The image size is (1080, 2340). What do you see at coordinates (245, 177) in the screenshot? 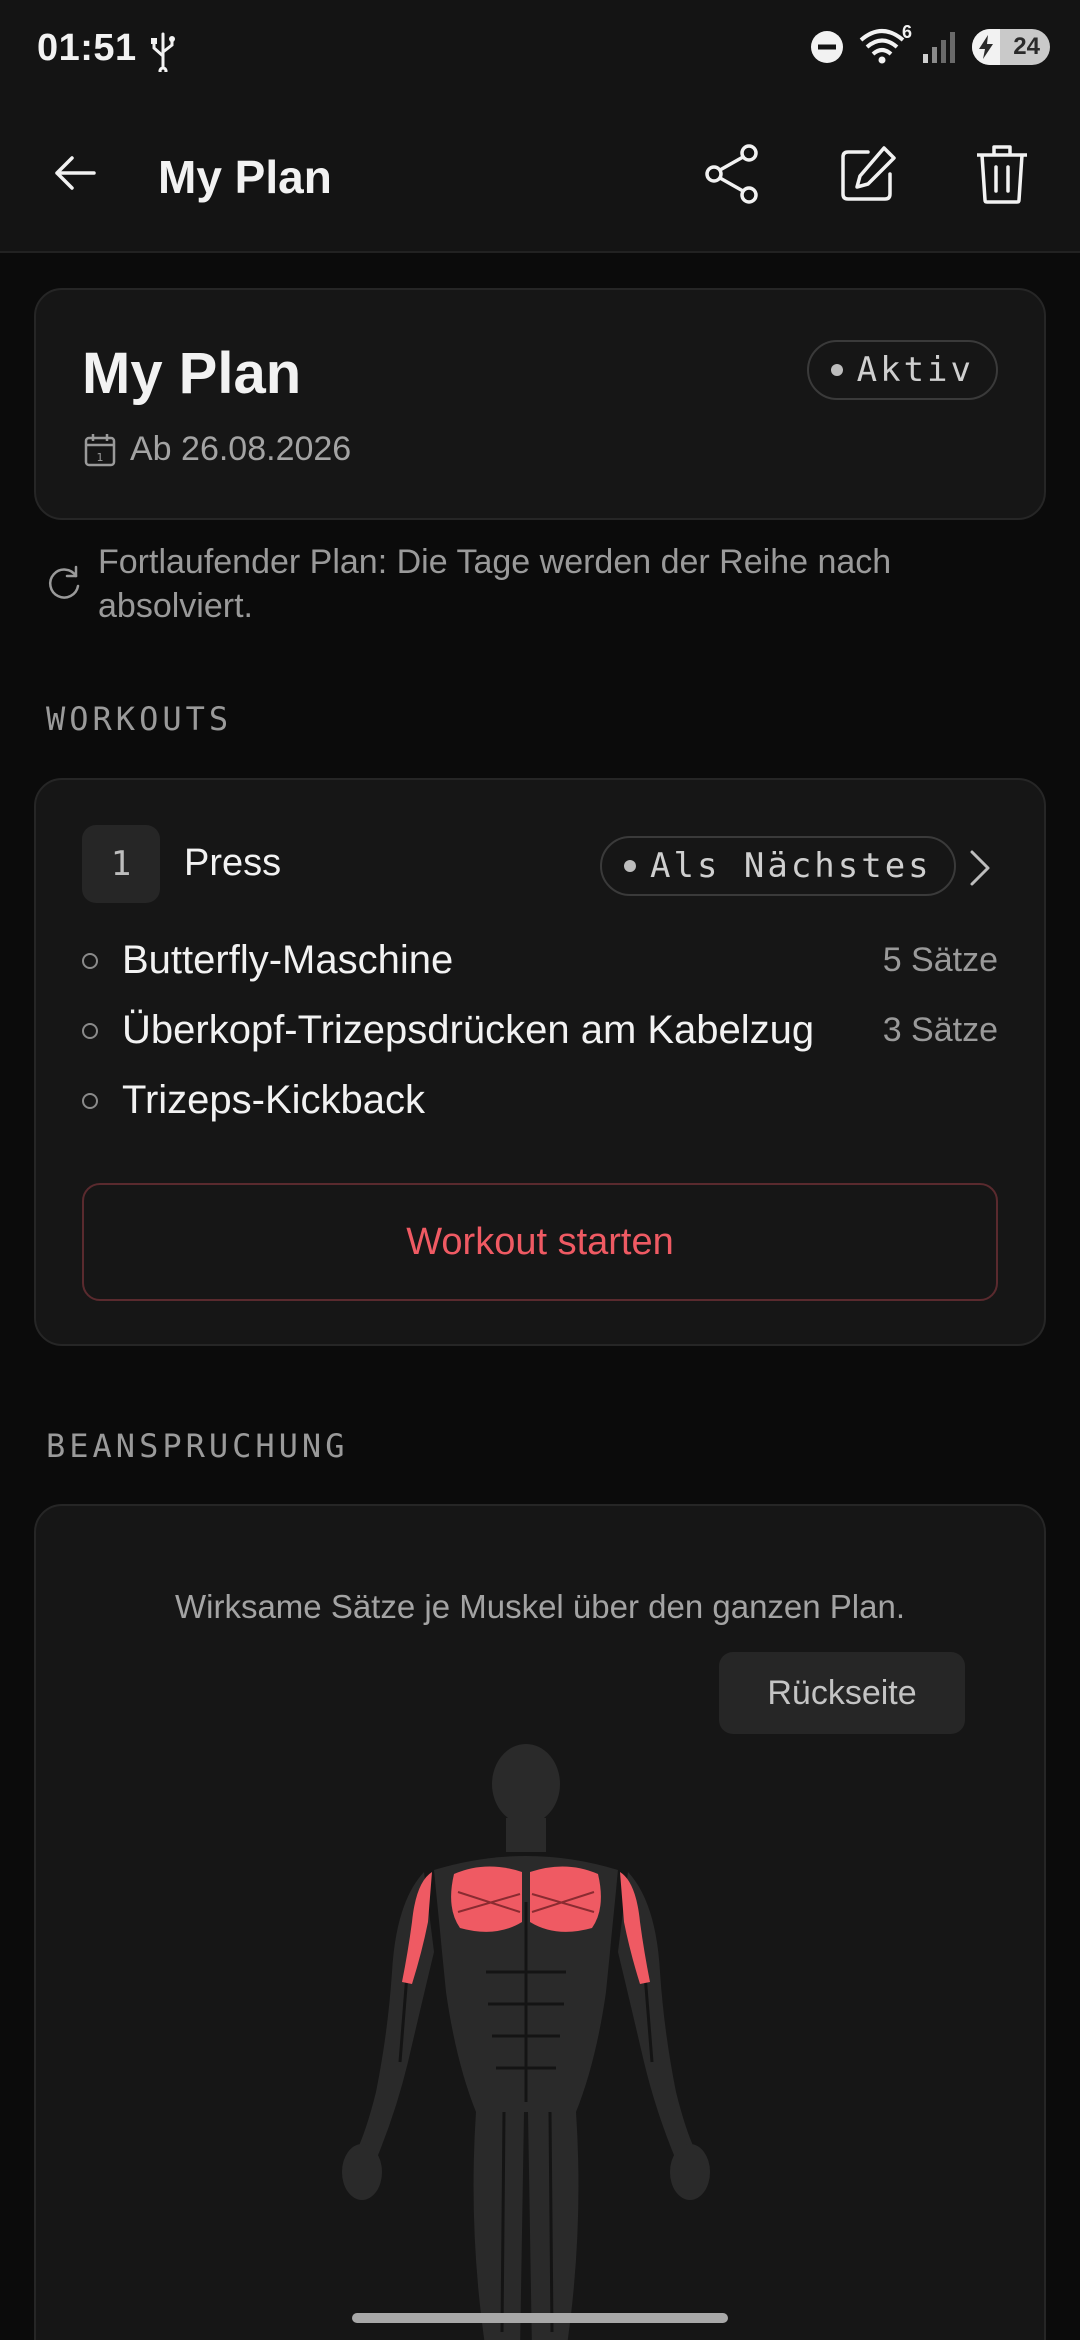
I see `app-bar-title: My Plan` at bounding box center [245, 177].